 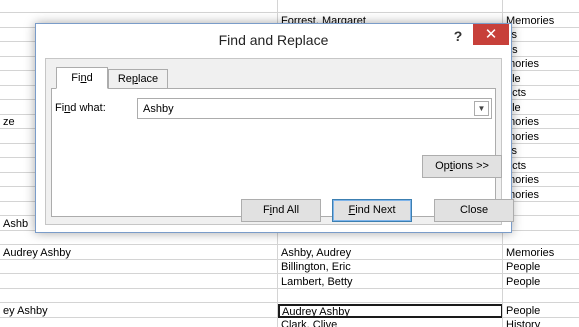 I want to click on help-button: ?, so click(x=458, y=38).